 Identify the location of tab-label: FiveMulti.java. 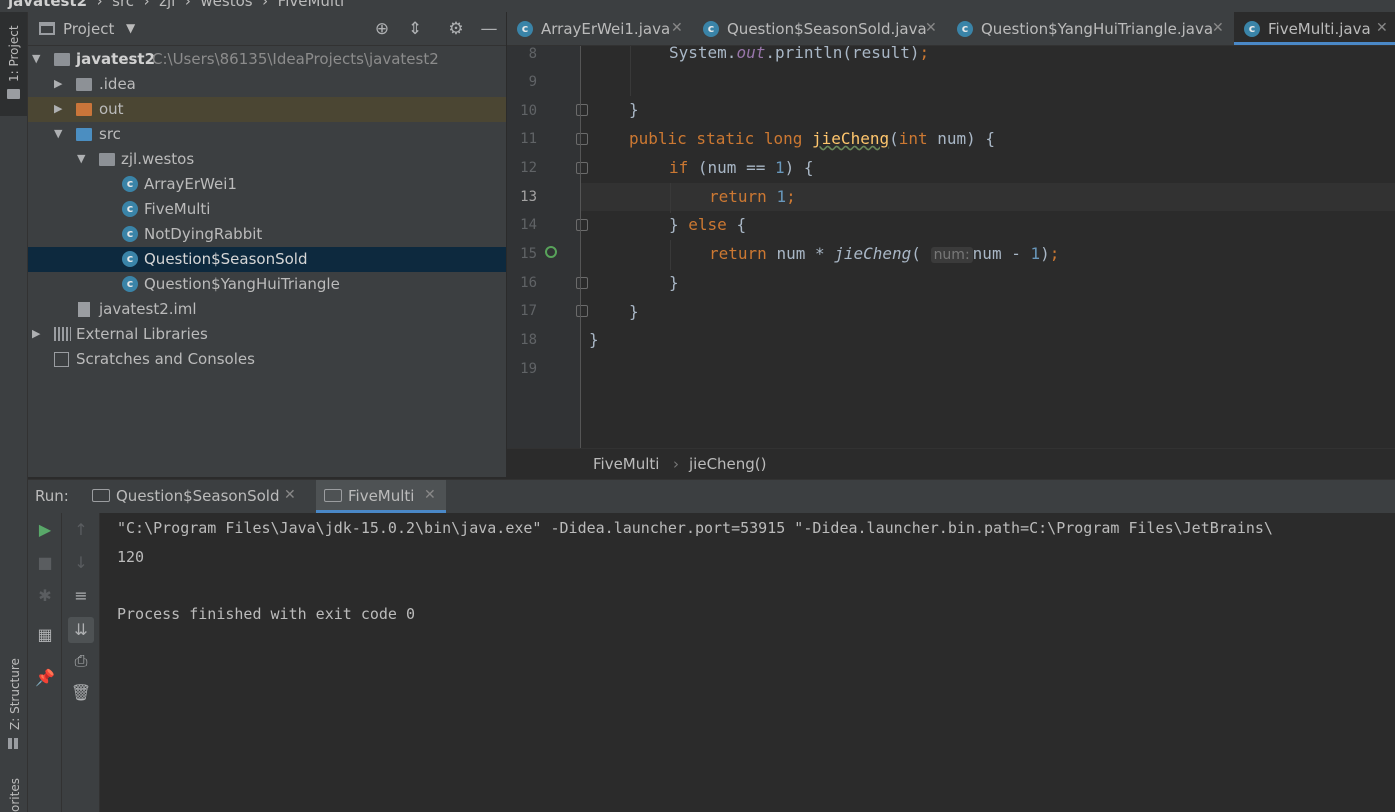
(1319, 29).